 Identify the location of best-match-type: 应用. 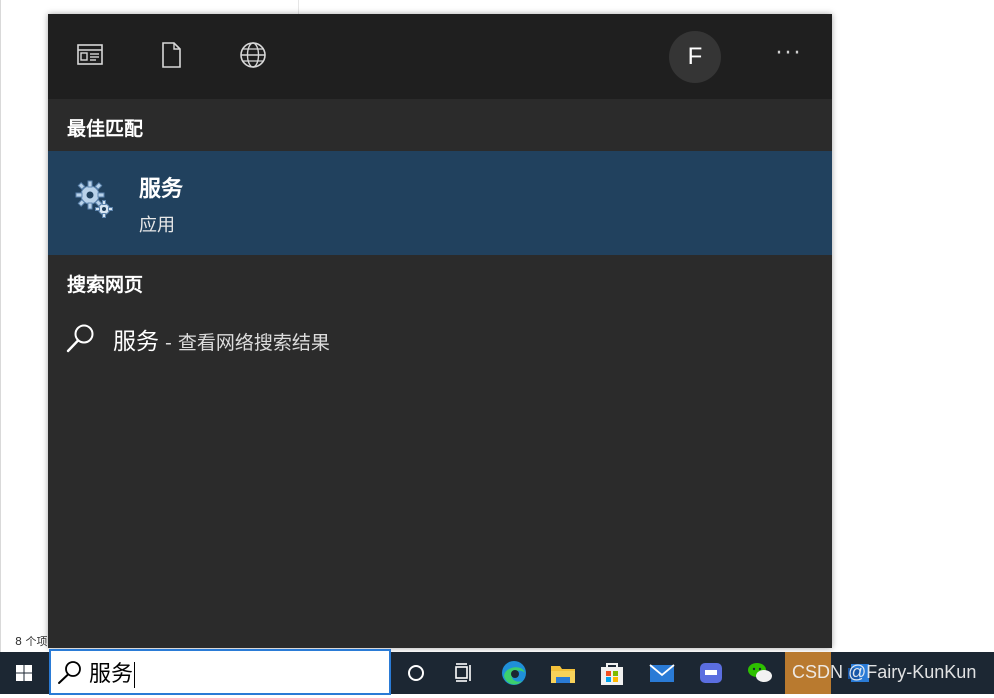
(157, 225).